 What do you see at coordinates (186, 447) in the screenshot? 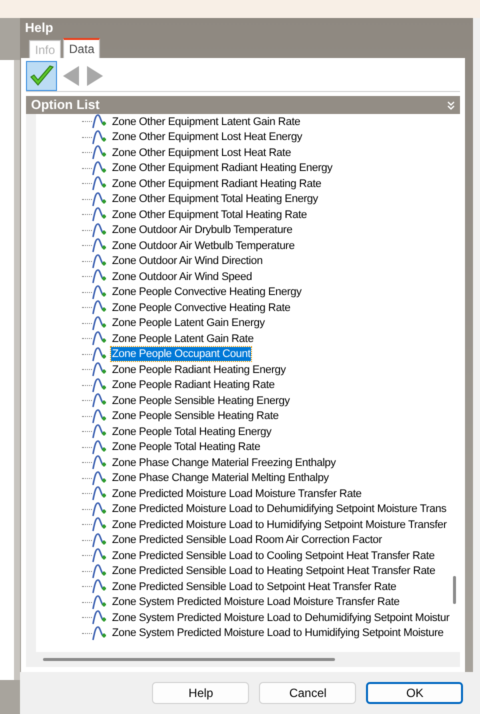
I see `option-item: Zone People Total Heating Rate` at bounding box center [186, 447].